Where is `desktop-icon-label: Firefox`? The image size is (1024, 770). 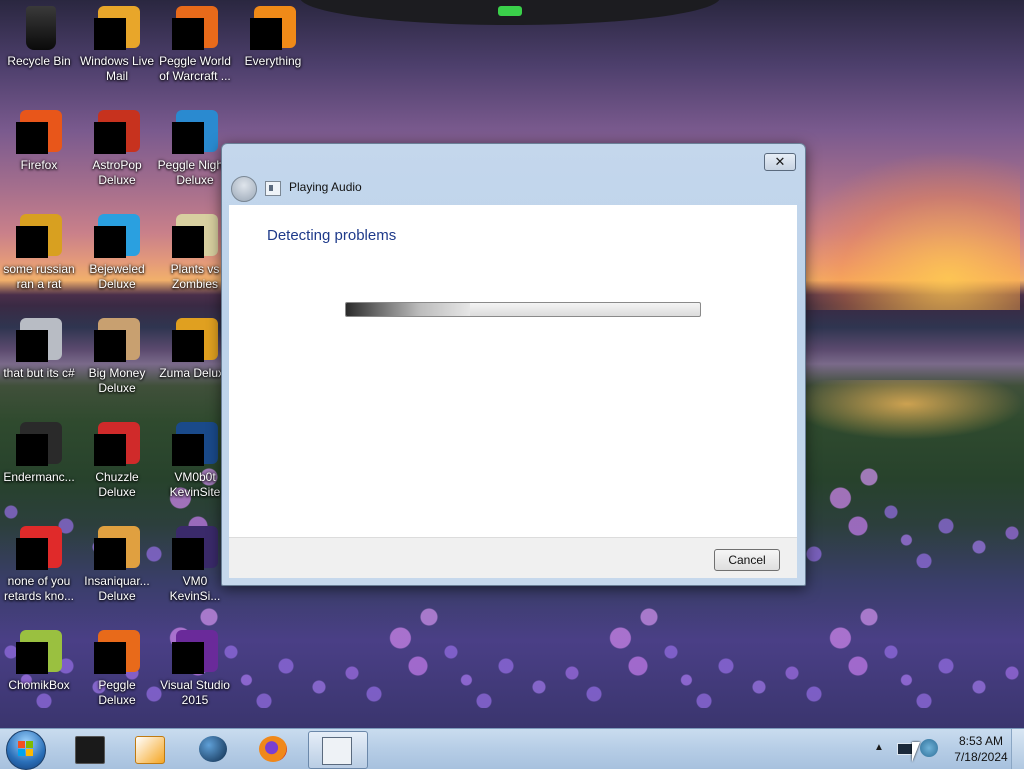
desktop-icon-label: Firefox is located at coordinates (39, 165).